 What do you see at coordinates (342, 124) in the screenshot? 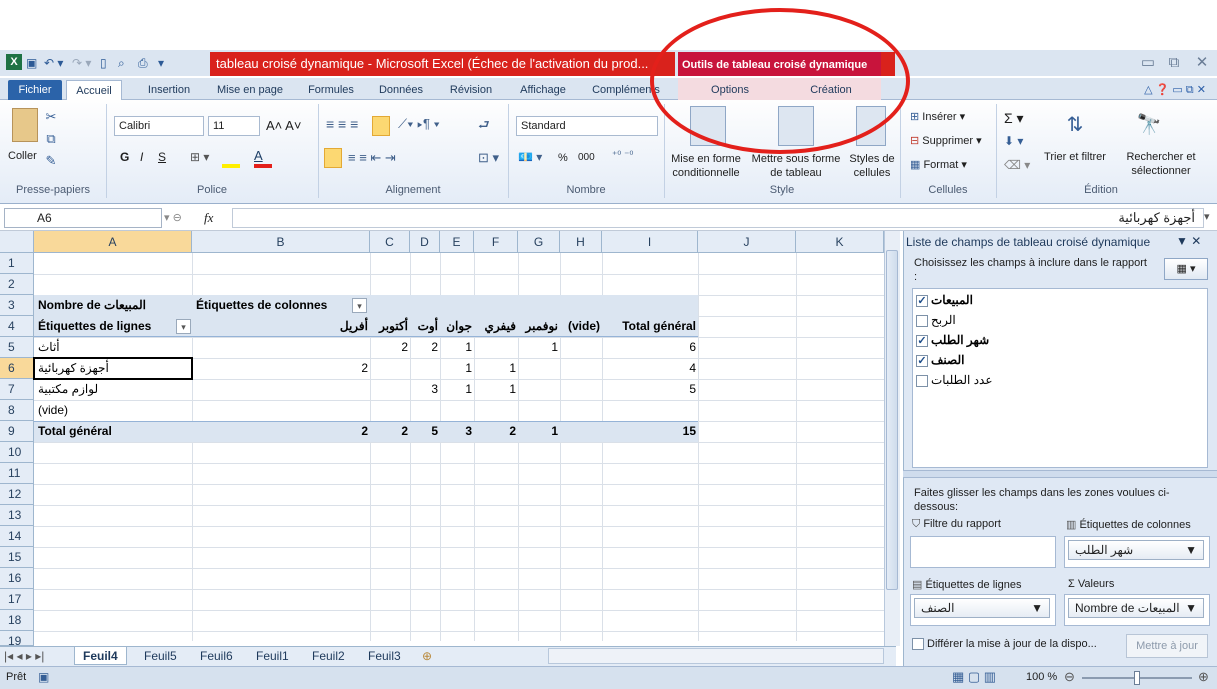
I see `align-top-icon: ≡ ≡ ≡` at bounding box center [342, 124].